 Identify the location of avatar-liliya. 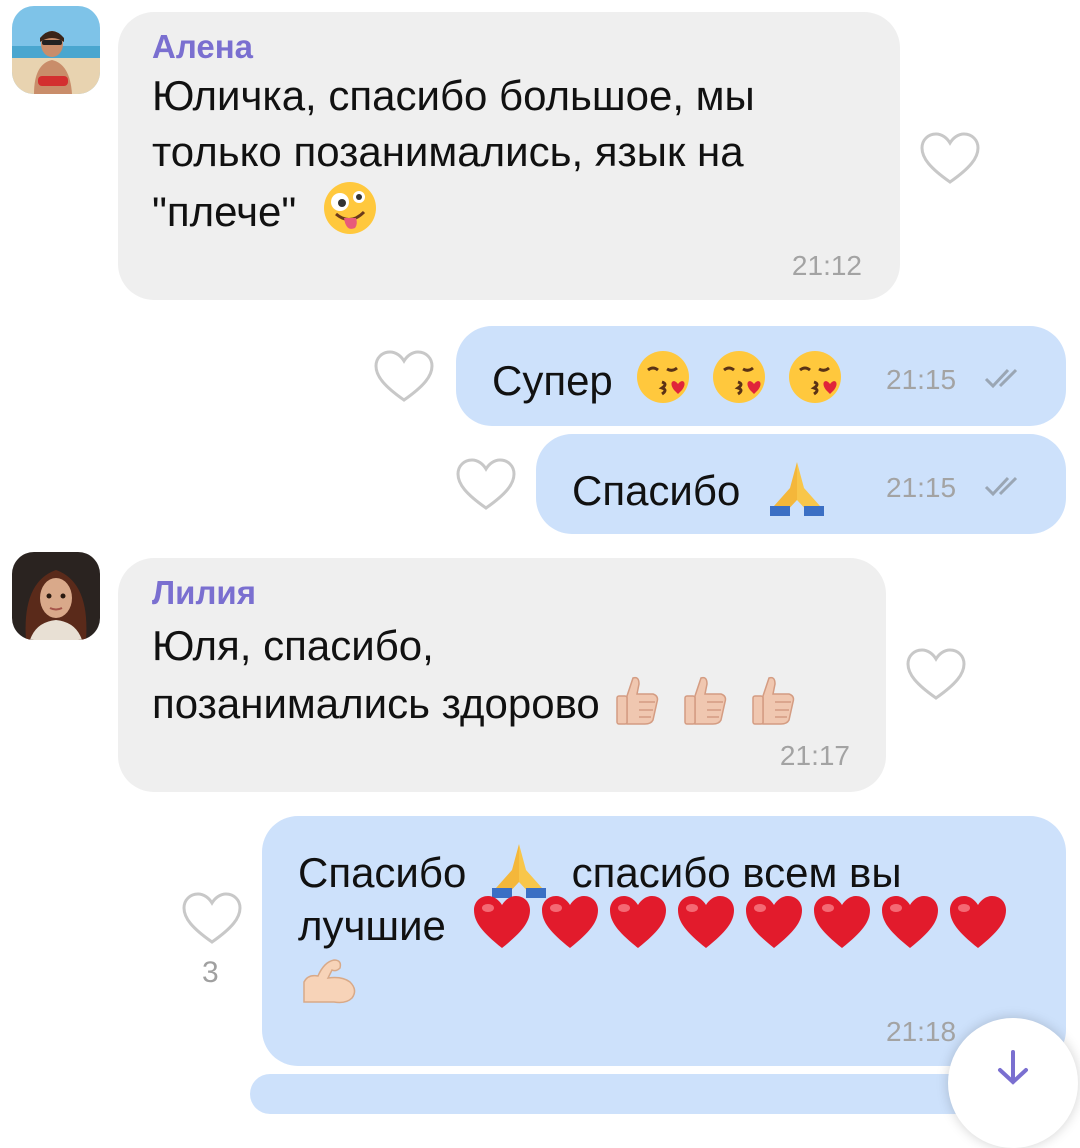
(56, 596).